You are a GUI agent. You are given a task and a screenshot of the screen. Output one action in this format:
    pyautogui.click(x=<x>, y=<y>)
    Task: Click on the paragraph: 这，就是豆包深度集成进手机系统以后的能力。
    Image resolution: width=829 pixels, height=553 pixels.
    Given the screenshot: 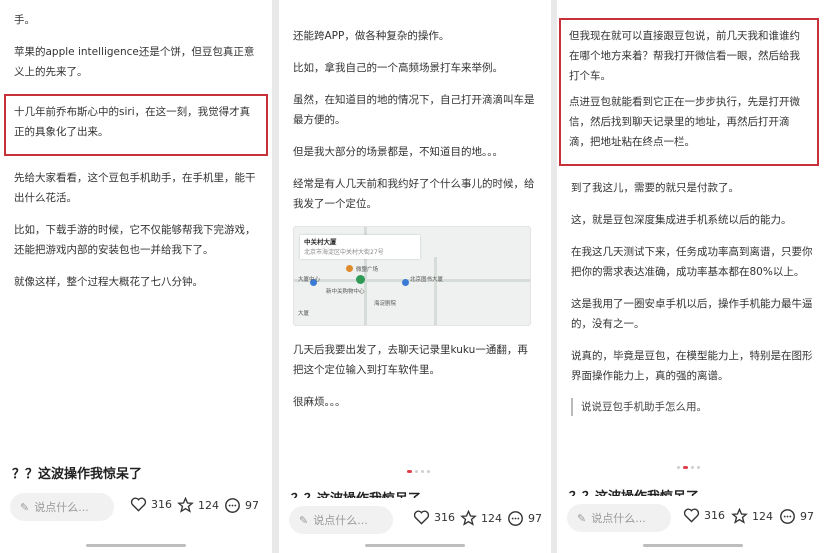 What is the action you would take?
    pyautogui.click(x=681, y=220)
    